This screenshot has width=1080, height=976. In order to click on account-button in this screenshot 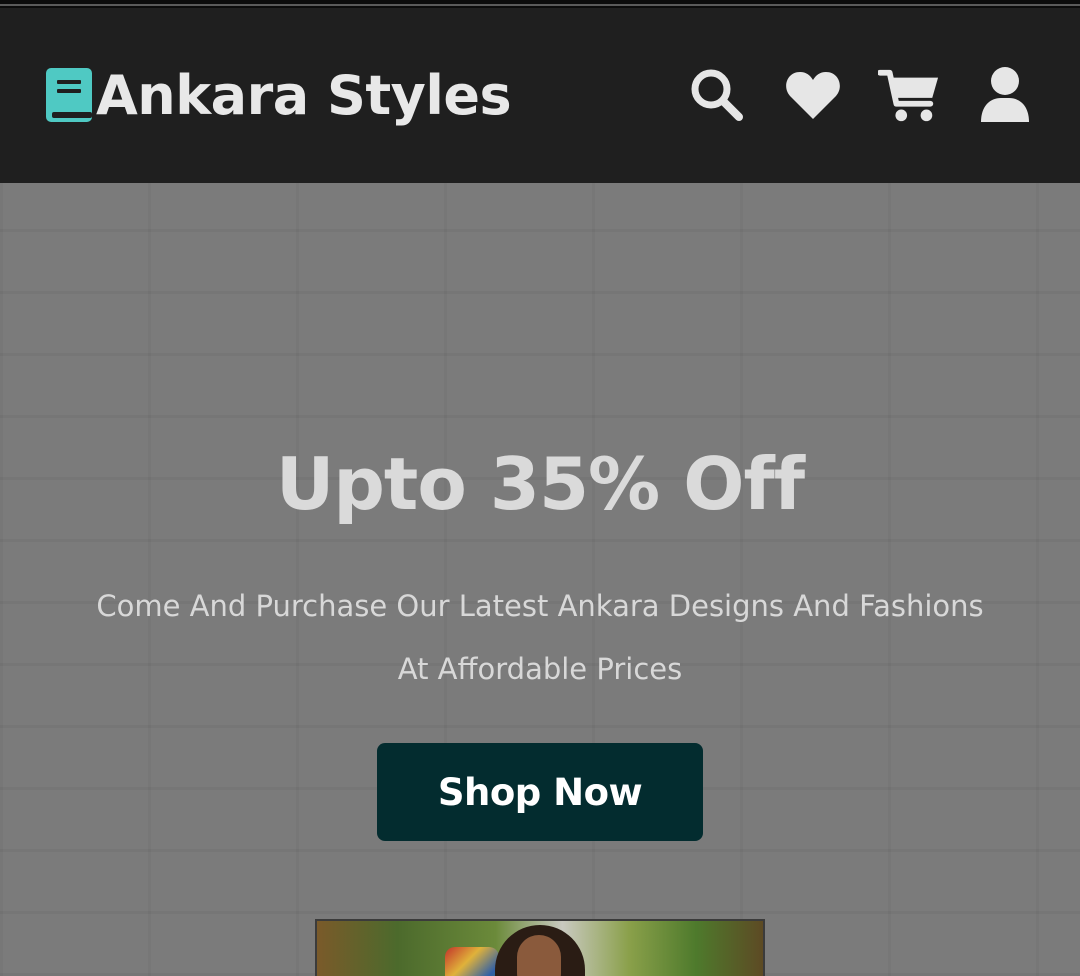, I will do `click(1005, 95)`.